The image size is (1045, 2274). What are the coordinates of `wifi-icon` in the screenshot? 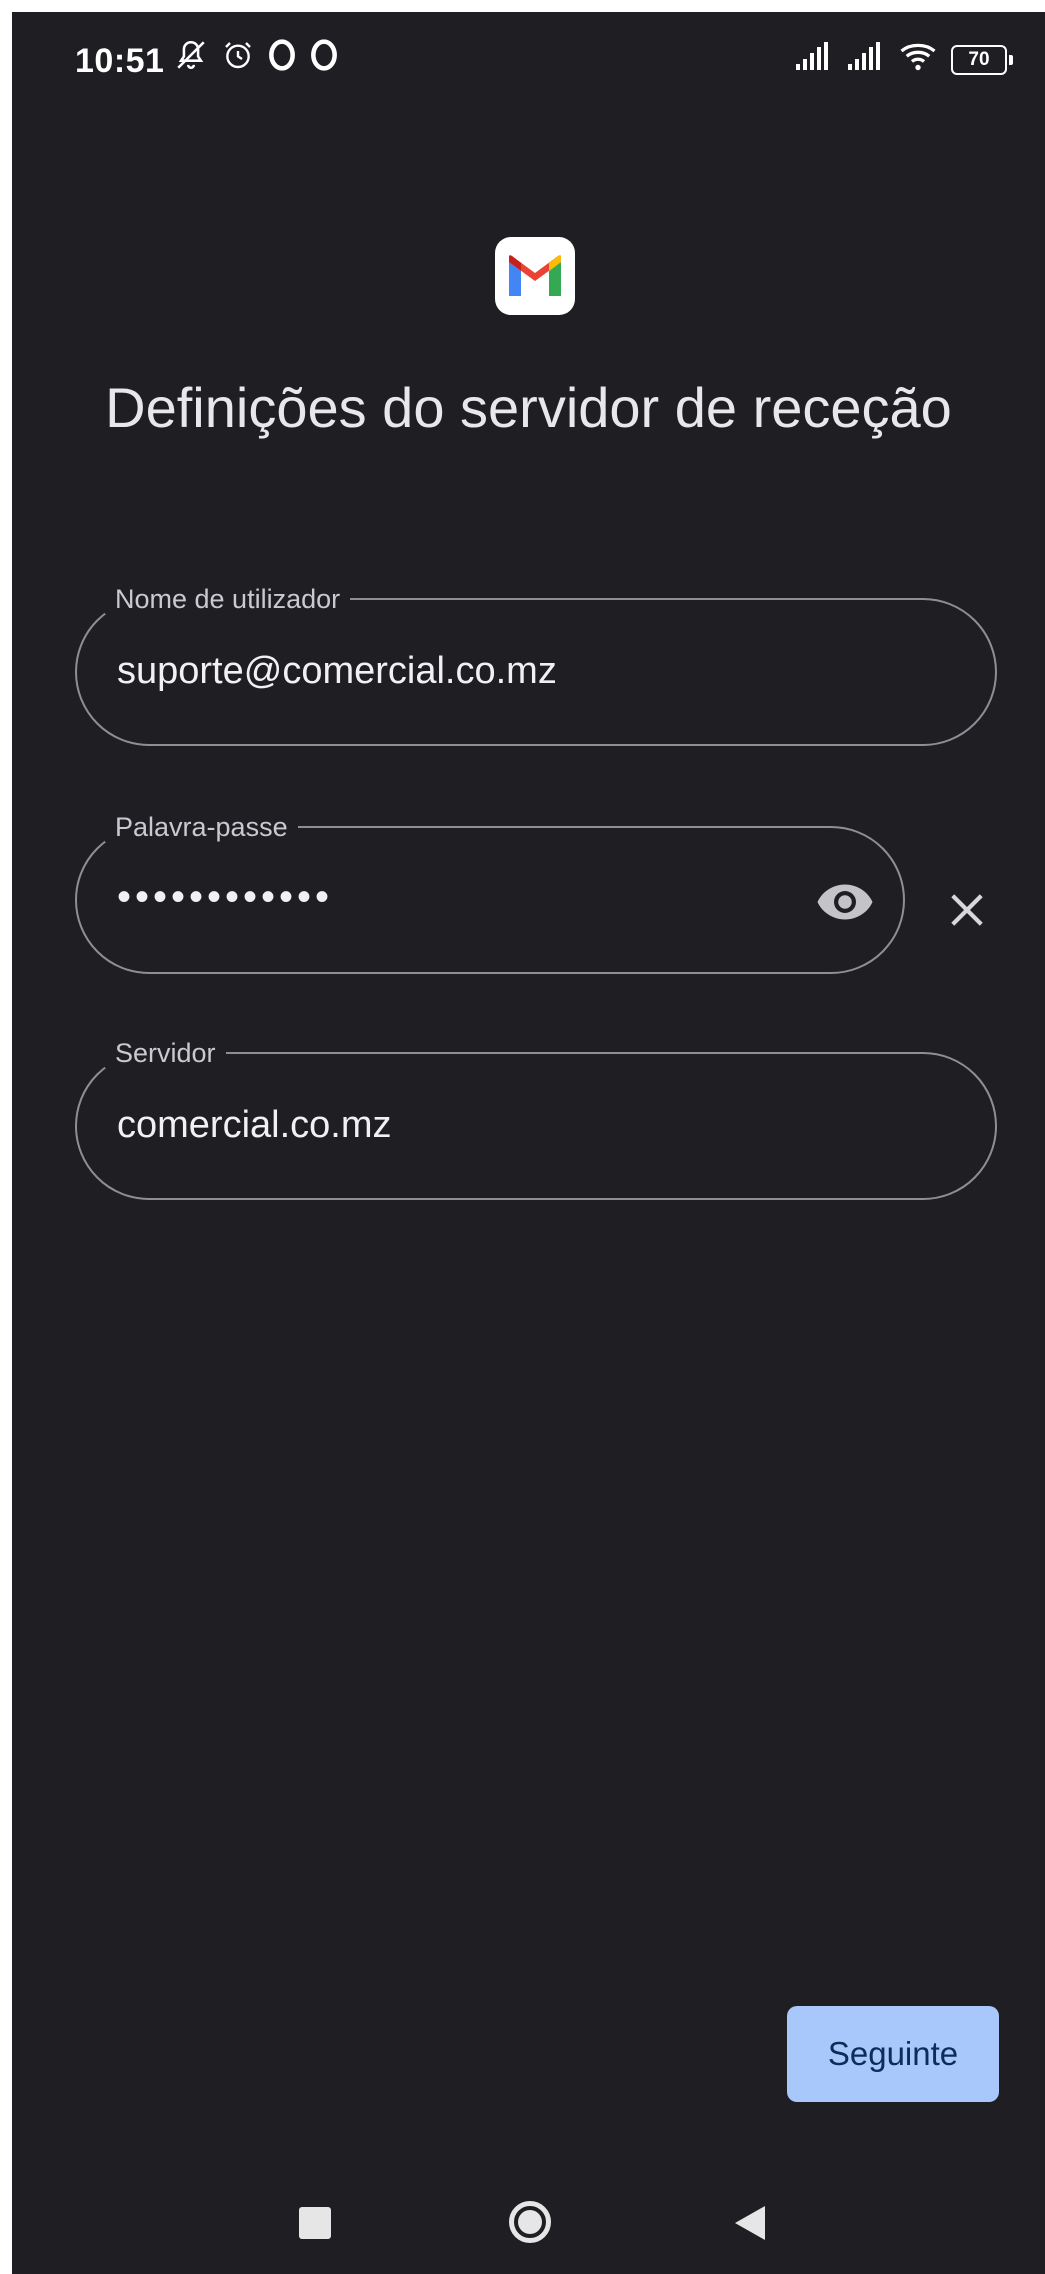 It's located at (918, 59).